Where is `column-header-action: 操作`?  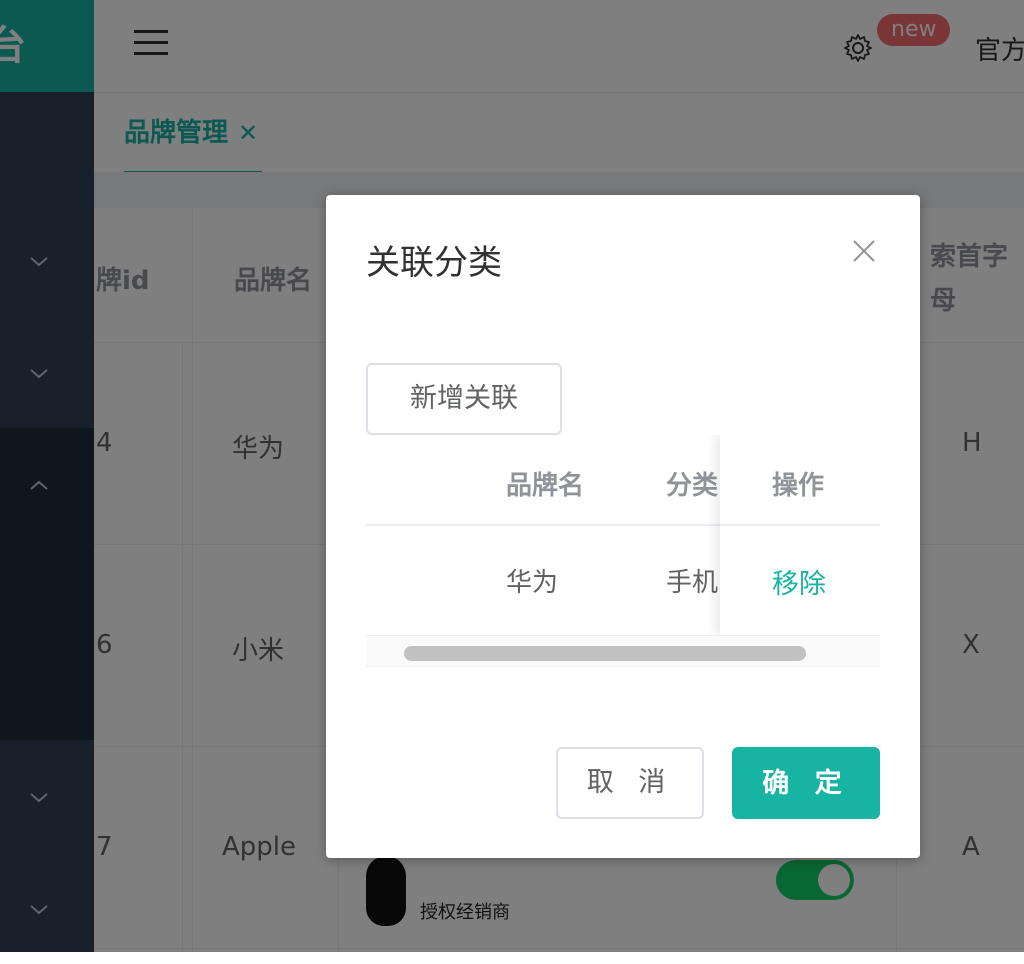
column-header-action: 操作 is located at coordinates (798, 486).